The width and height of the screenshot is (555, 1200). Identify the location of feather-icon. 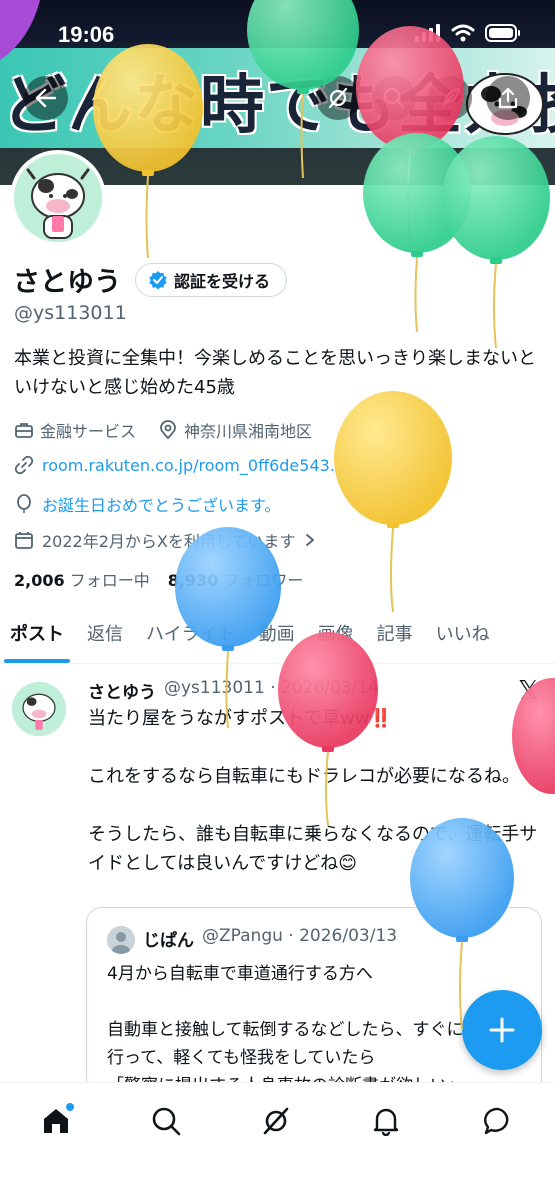
(450, 97).